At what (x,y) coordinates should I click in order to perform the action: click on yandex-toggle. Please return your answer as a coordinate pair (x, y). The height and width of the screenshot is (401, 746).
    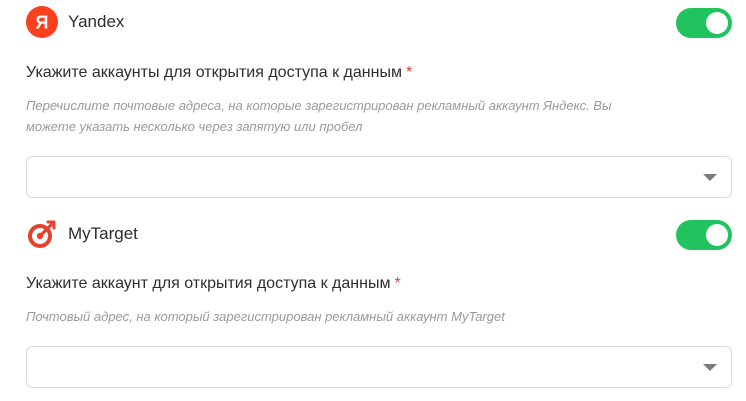
    Looking at the image, I should click on (704, 23).